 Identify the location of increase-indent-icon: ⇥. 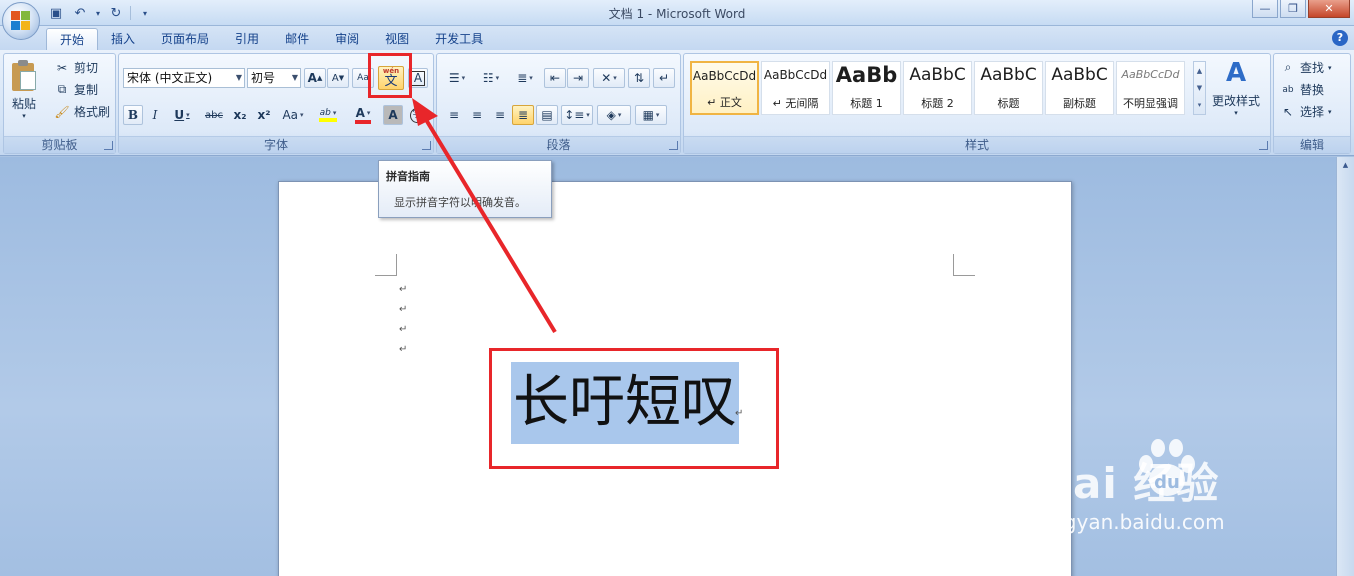
(578, 78).